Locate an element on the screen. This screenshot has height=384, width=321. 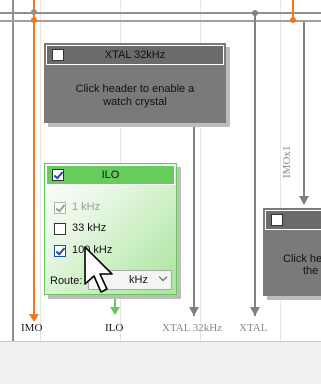
ilo-33khz-checkbox is located at coordinates (60, 229).